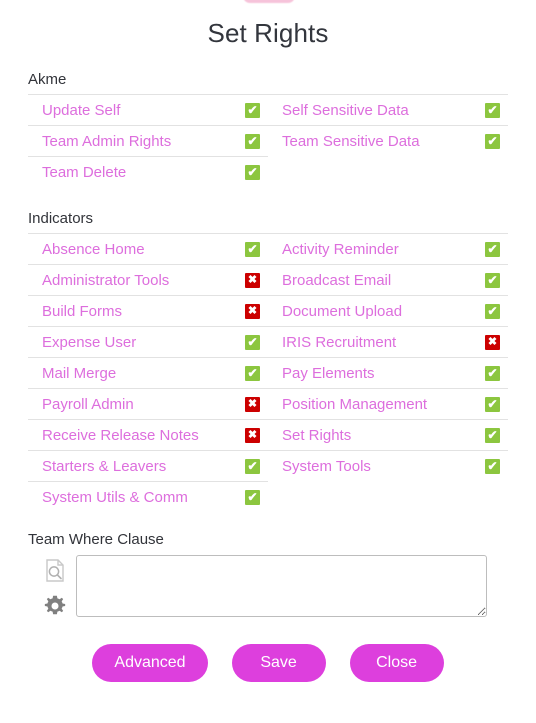  Describe the element at coordinates (143, 404) in the screenshot. I see `right-label: Payroll Admin` at that location.